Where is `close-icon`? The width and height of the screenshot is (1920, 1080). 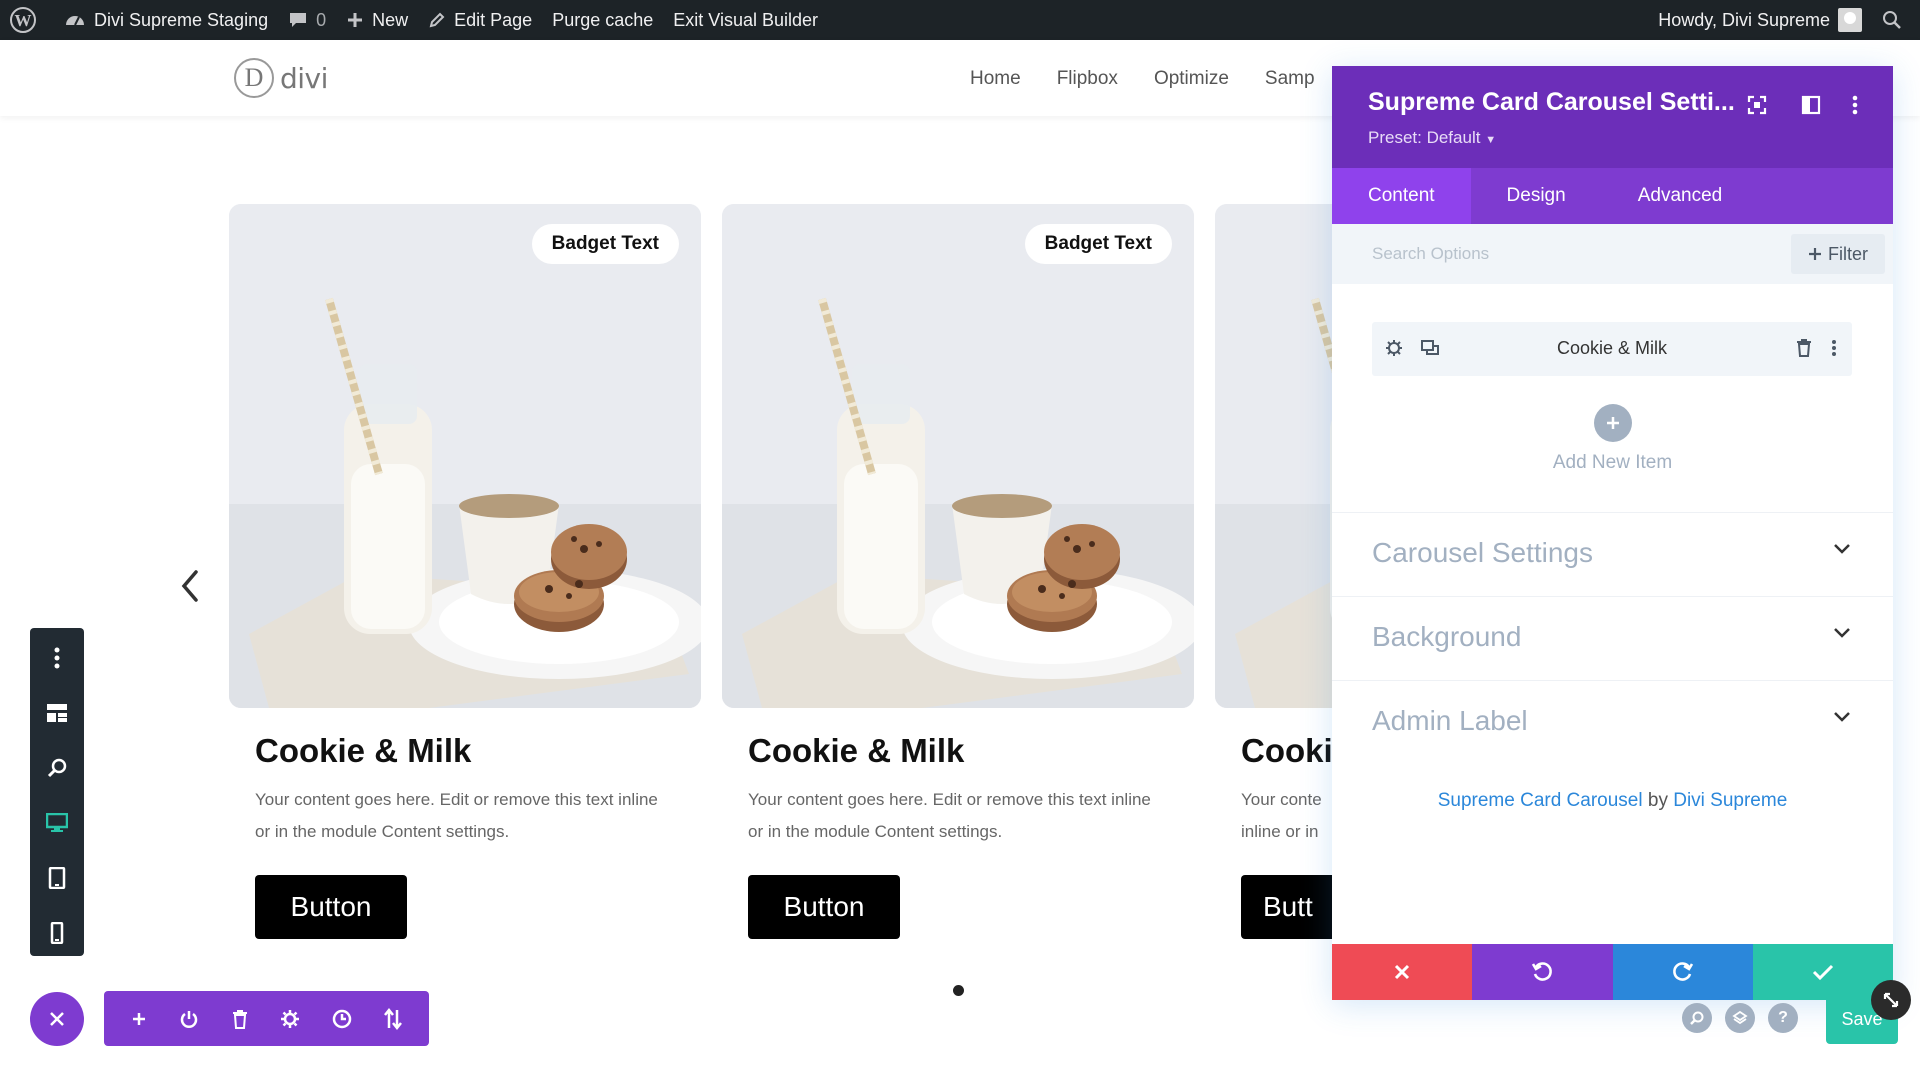 close-icon is located at coordinates (1402, 972).